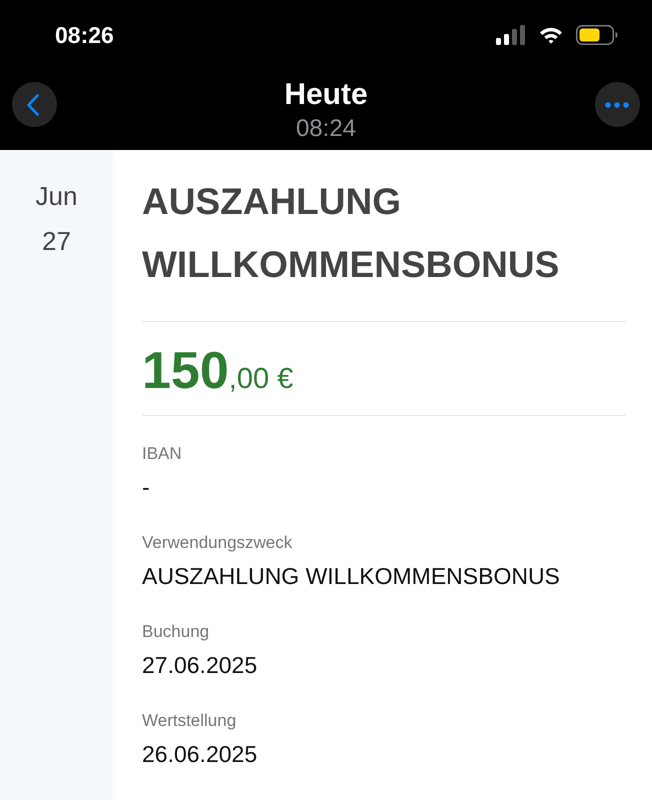 The image size is (652, 800). I want to click on field-label: Wertstellung, so click(190, 721).